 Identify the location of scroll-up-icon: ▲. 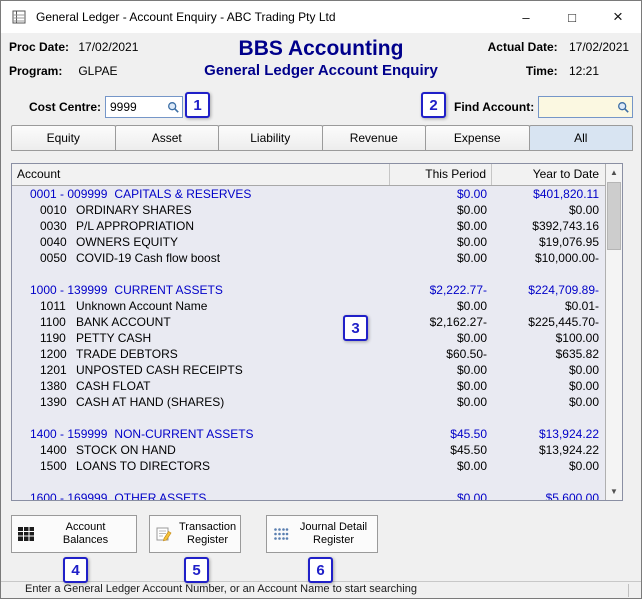
(614, 172).